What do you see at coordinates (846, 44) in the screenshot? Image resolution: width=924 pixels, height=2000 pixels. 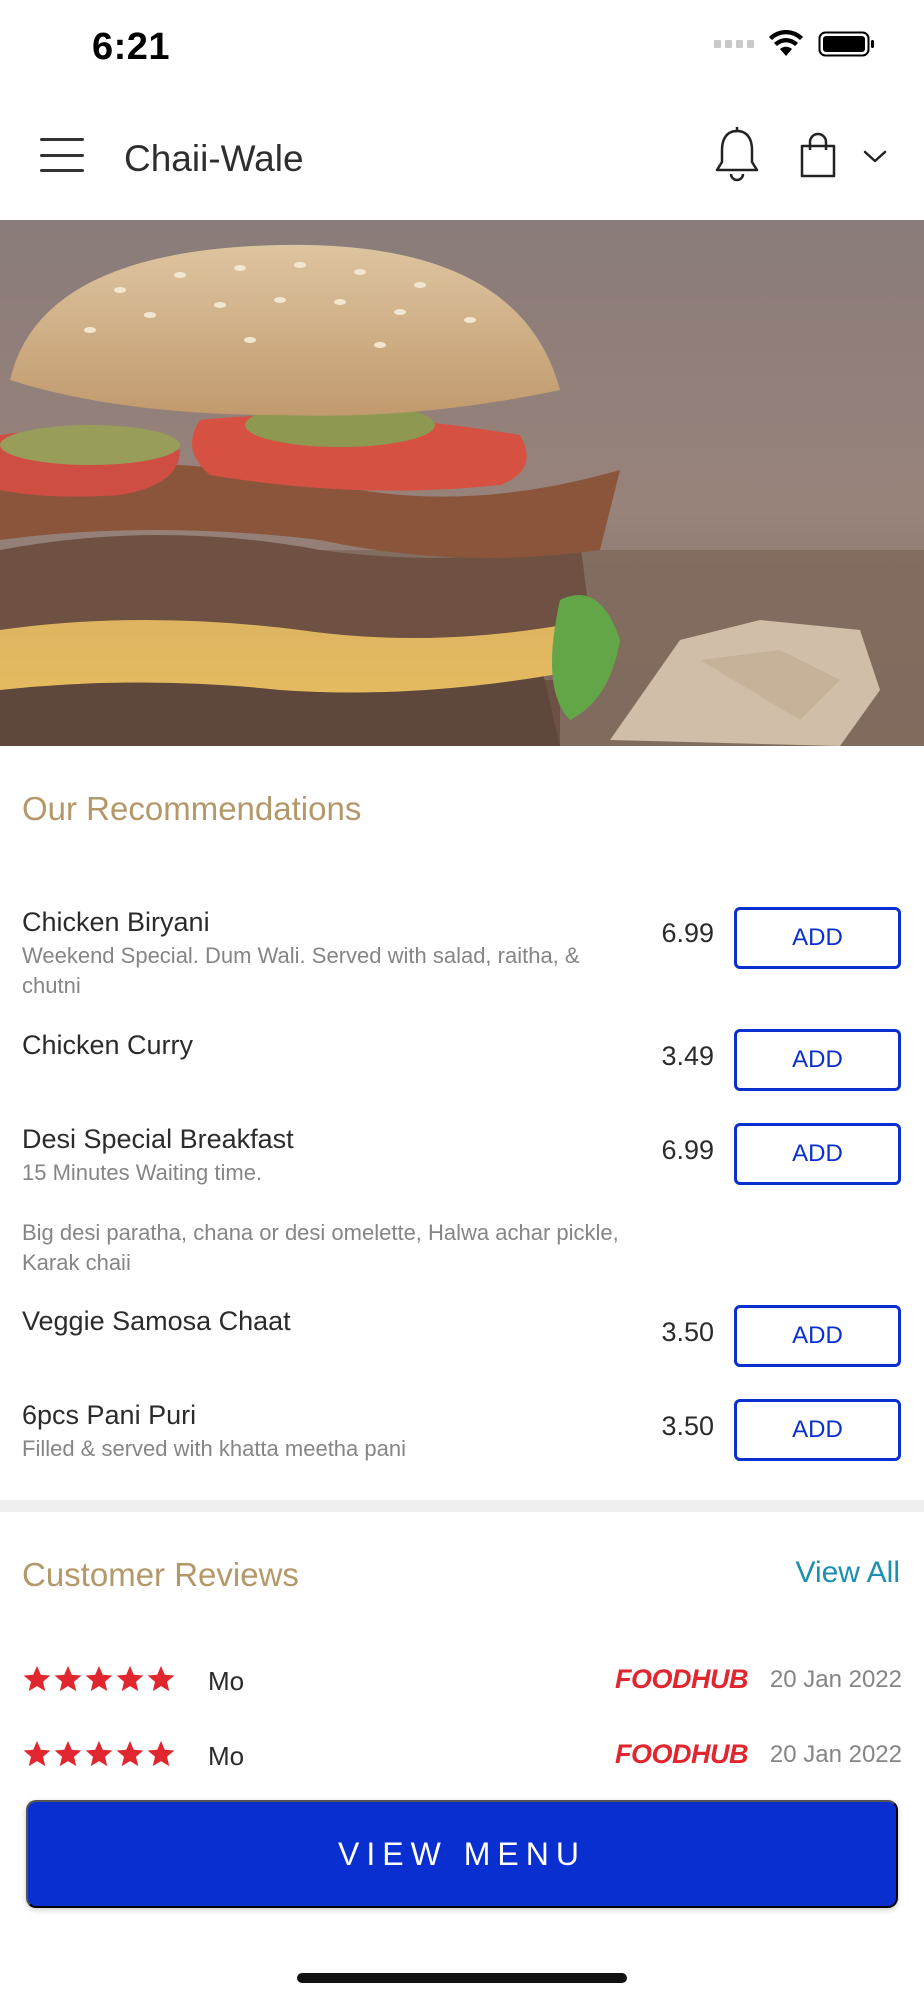 I see `battery-icon` at bounding box center [846, 44].